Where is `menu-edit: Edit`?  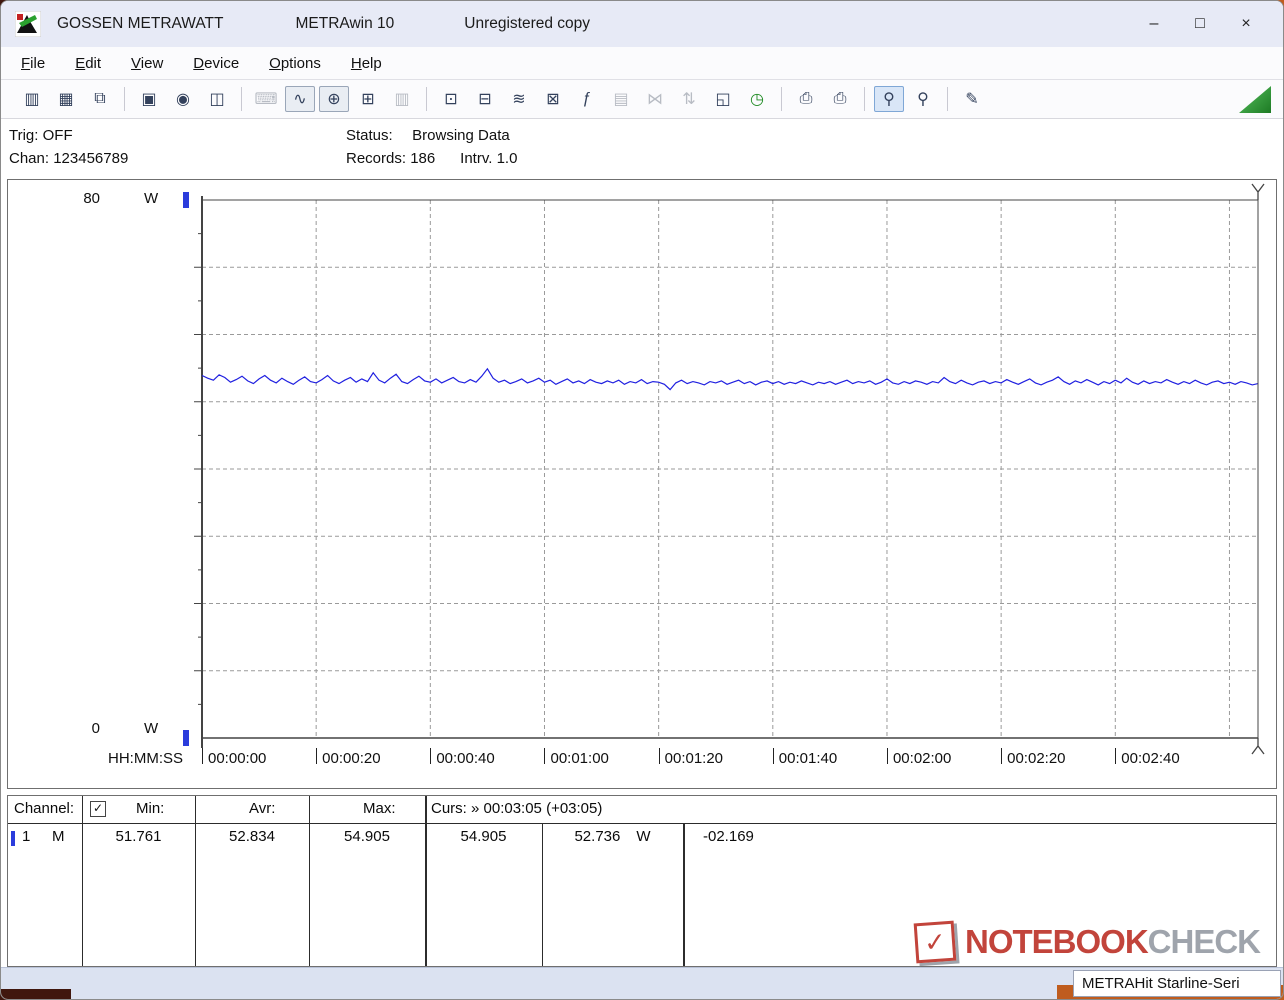 menu-edit: Edit is located at coordinates (88, 63).